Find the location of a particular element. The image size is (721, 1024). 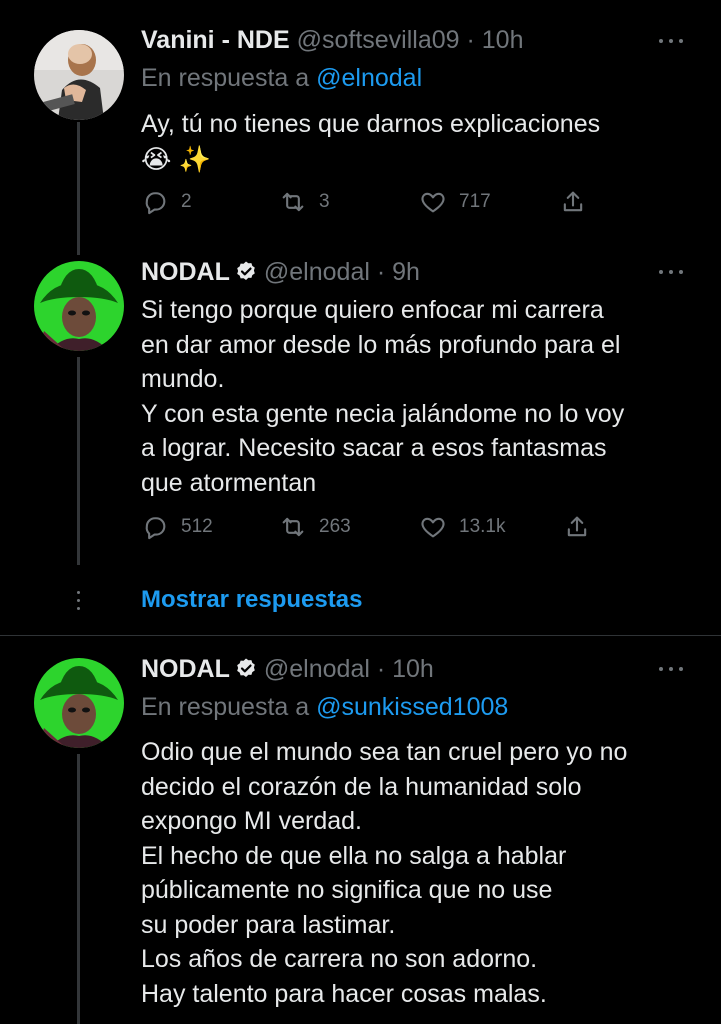

text-line: su poder para lastimar. is located at coordinates (268, 924).